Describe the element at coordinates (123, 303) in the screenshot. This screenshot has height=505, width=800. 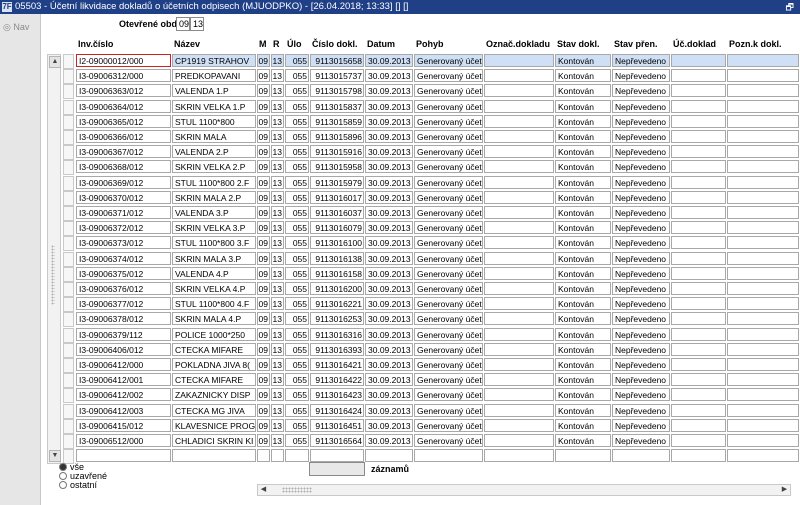
I see `table-cell: I3-09006377/012` at that location.